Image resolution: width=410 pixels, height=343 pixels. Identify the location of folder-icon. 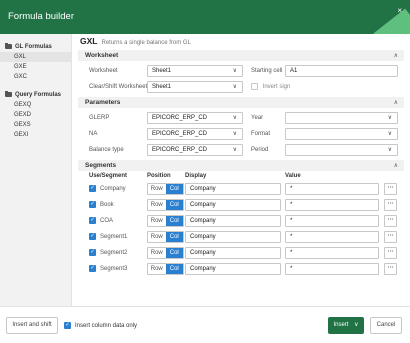
(8, 94).